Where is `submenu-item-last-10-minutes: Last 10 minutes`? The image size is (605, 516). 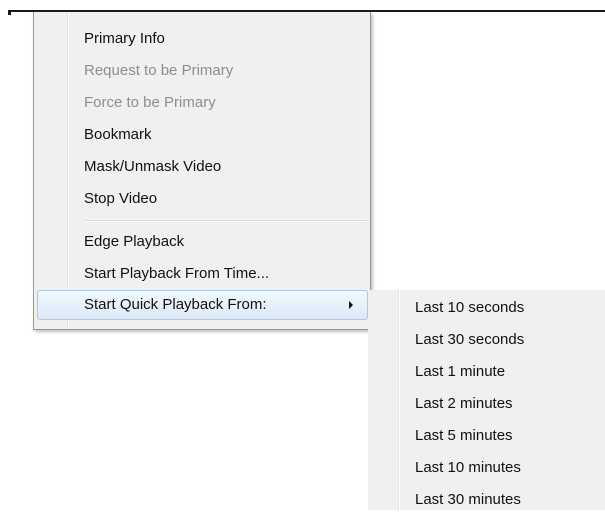 submenu-item-last-10-minutes: Last 10 minutes is located at coordinates (486, 468).